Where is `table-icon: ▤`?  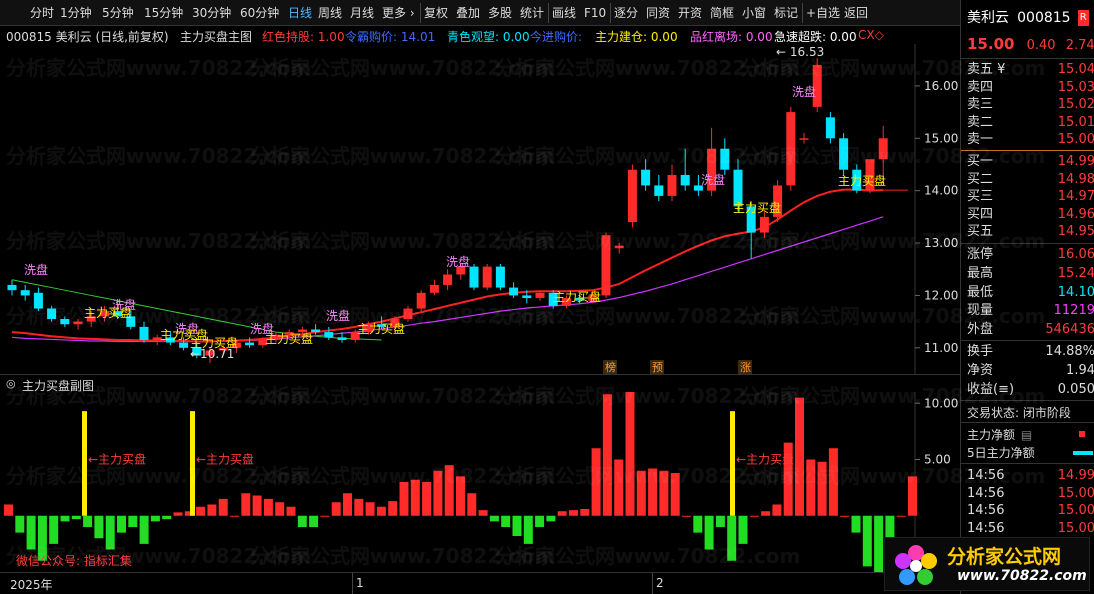 table-icon: ▤ is located at coordinates (1026, 435).